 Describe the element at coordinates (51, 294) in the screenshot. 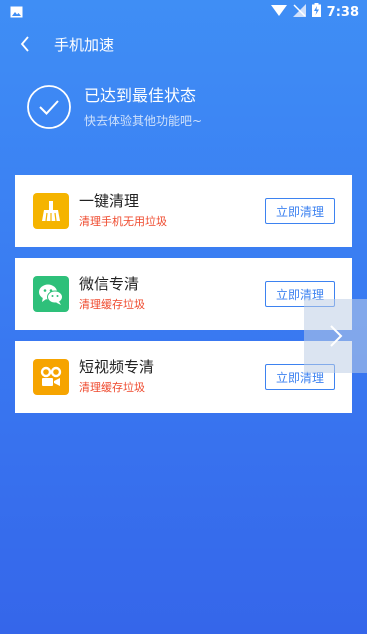

I see `wechat-icon` at that location.